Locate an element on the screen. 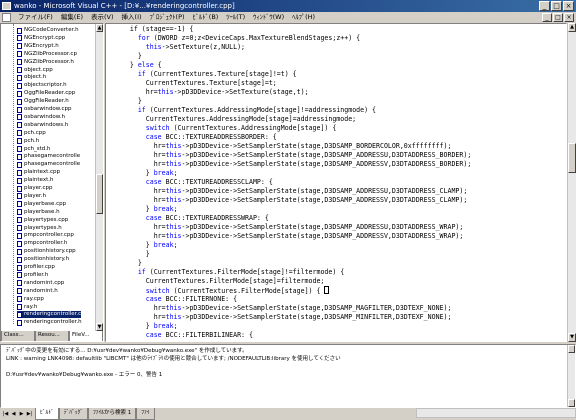 The height and width of the screenshot is (420, 576). file-tree-item: NGCodeConverter.h is located at coordinates (48, 30).